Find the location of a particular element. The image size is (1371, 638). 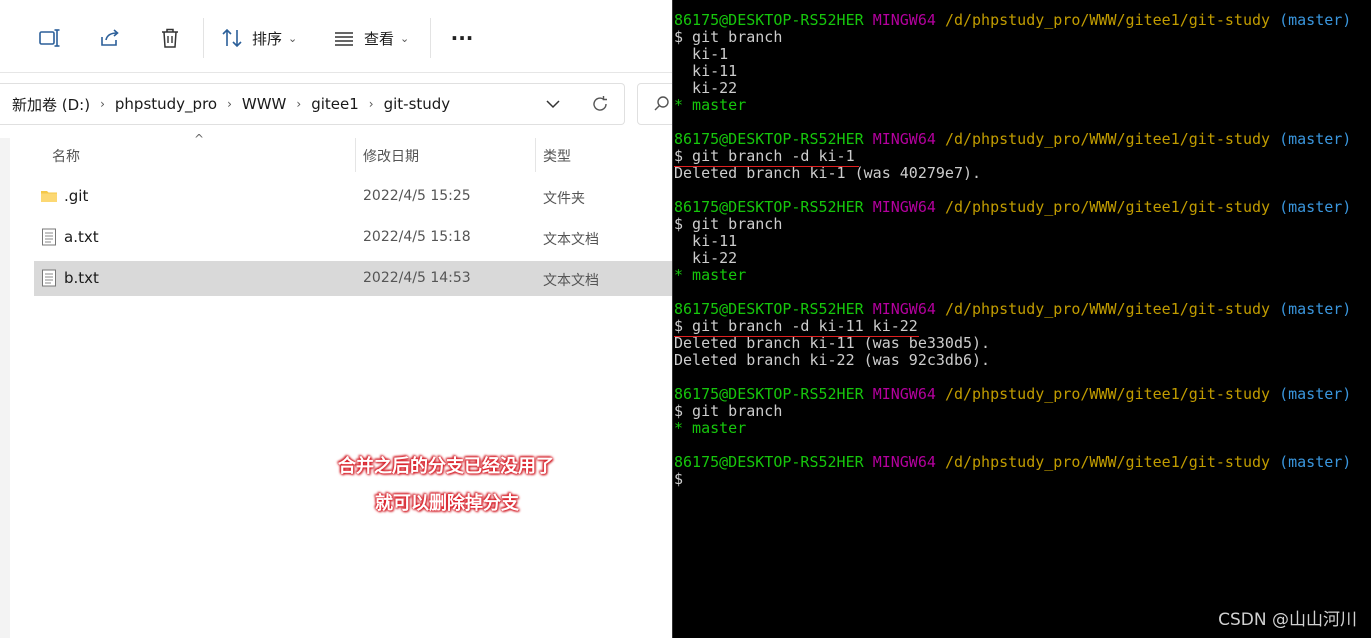

more-options-button: ··· is located at coordinates (462, 38).